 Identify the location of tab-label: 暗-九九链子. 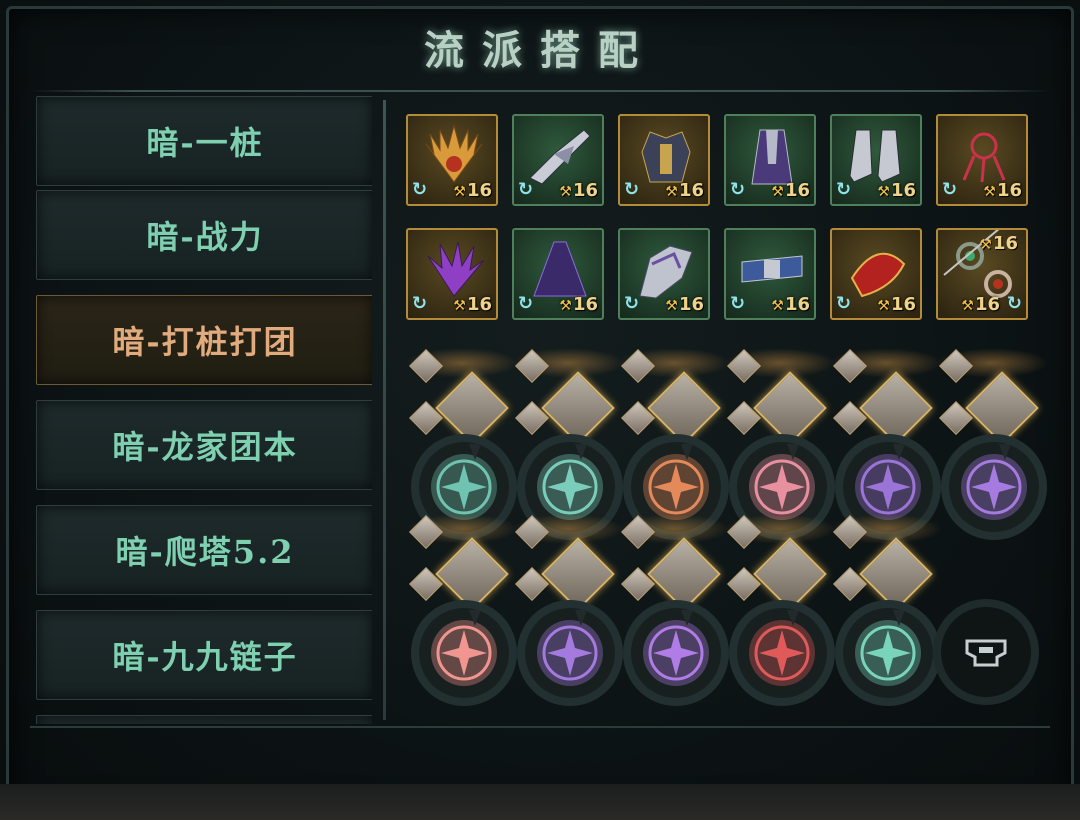
(205, 657).